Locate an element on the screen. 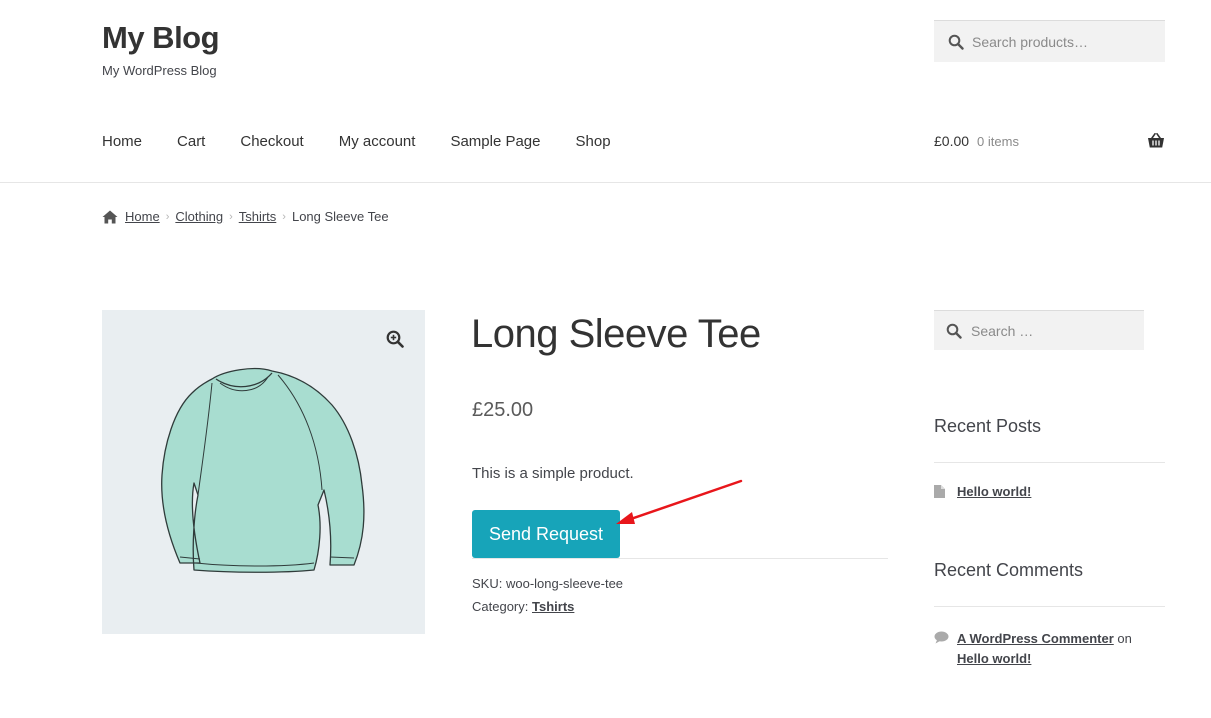 This screenshot has width=1211, height=718. category-label: Category: is located at coordinates (500, 606).